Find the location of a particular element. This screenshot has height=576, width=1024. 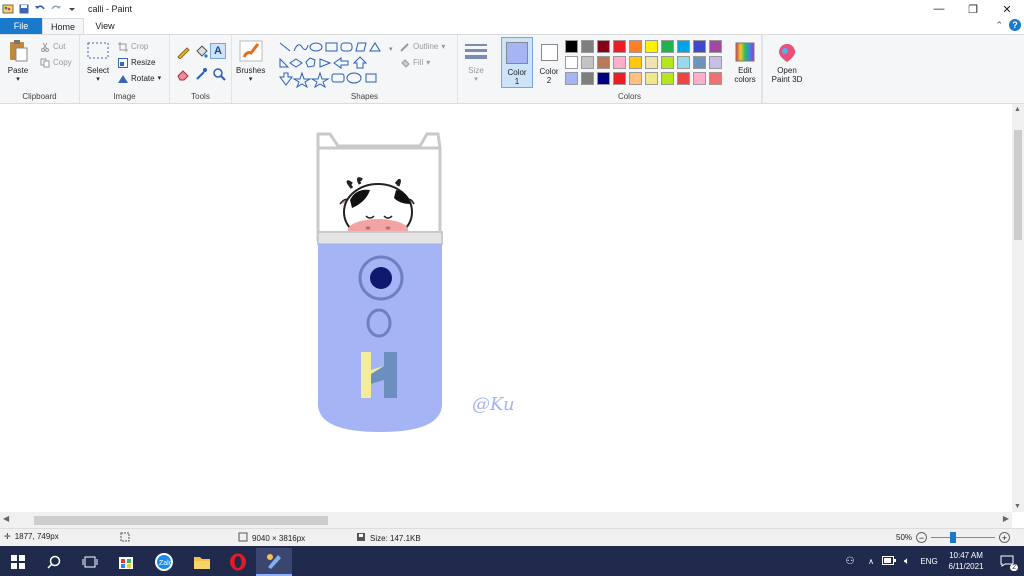

magnifier-icon is located at coordinates (219, 75).